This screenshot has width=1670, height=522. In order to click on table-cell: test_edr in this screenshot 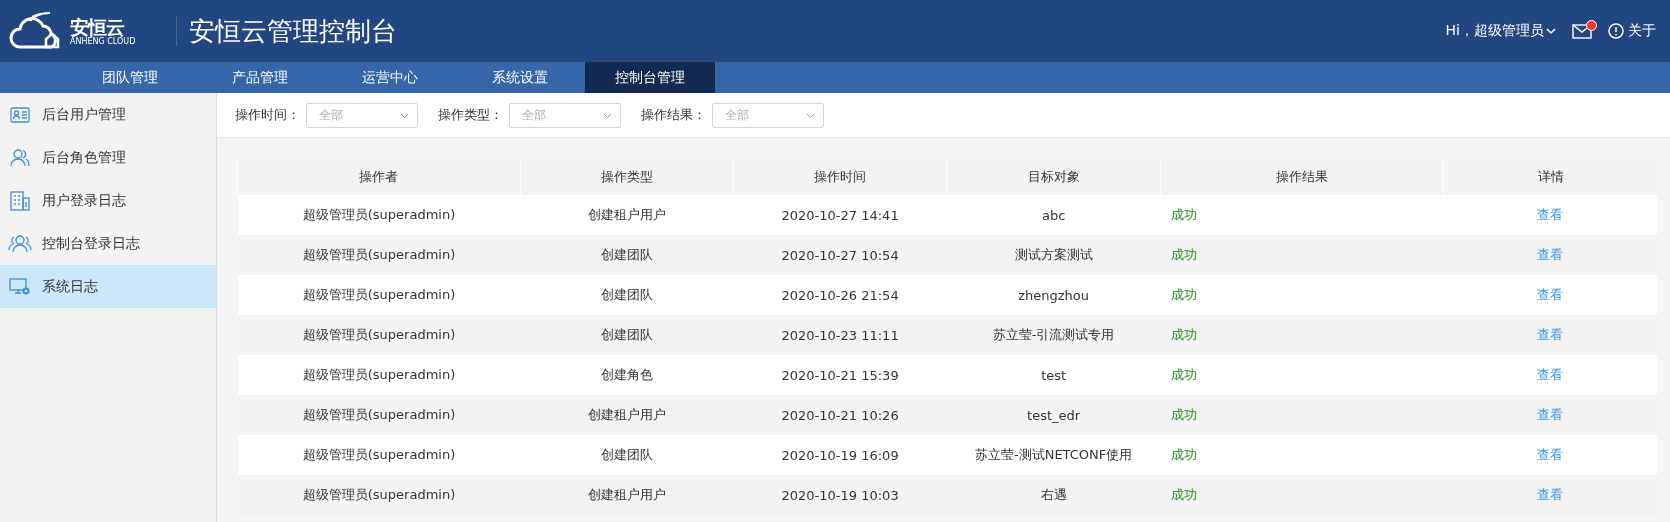, I will do `click(1053, 415)`.